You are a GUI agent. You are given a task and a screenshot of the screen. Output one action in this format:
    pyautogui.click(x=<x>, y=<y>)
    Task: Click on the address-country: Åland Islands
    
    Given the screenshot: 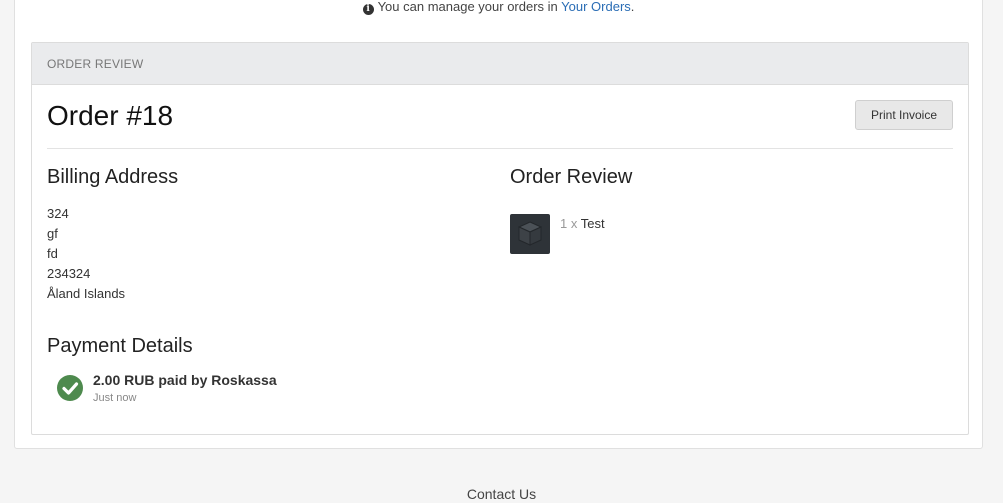 What is the action you would take?
    pyautogui.click(x=86, y=293)
    